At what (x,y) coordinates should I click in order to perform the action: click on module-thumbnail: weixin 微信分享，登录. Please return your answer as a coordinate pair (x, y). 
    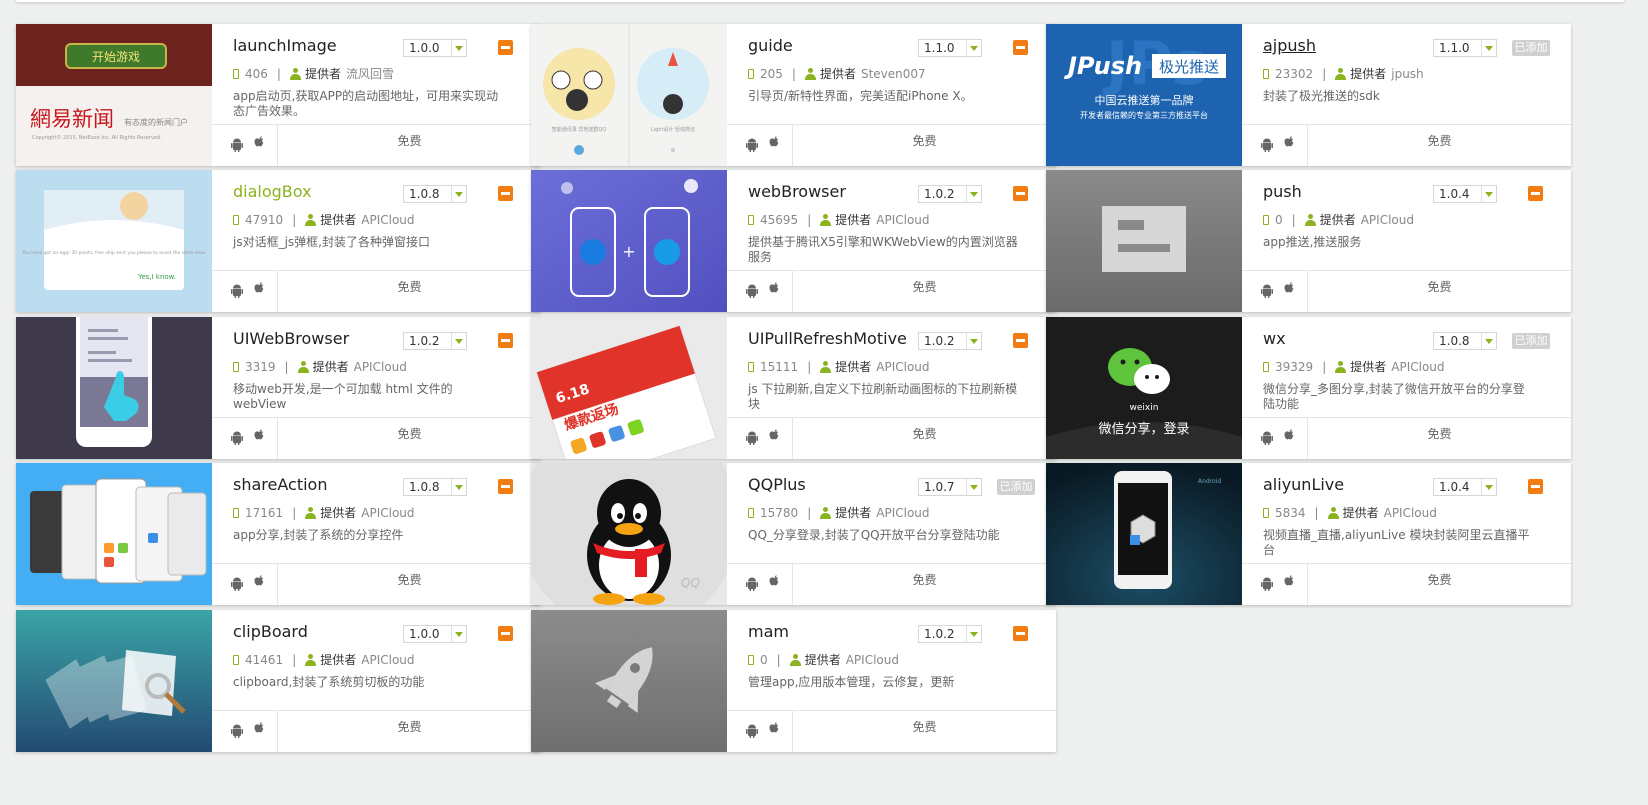
    Looking at the image, I should click on (1144, 388).